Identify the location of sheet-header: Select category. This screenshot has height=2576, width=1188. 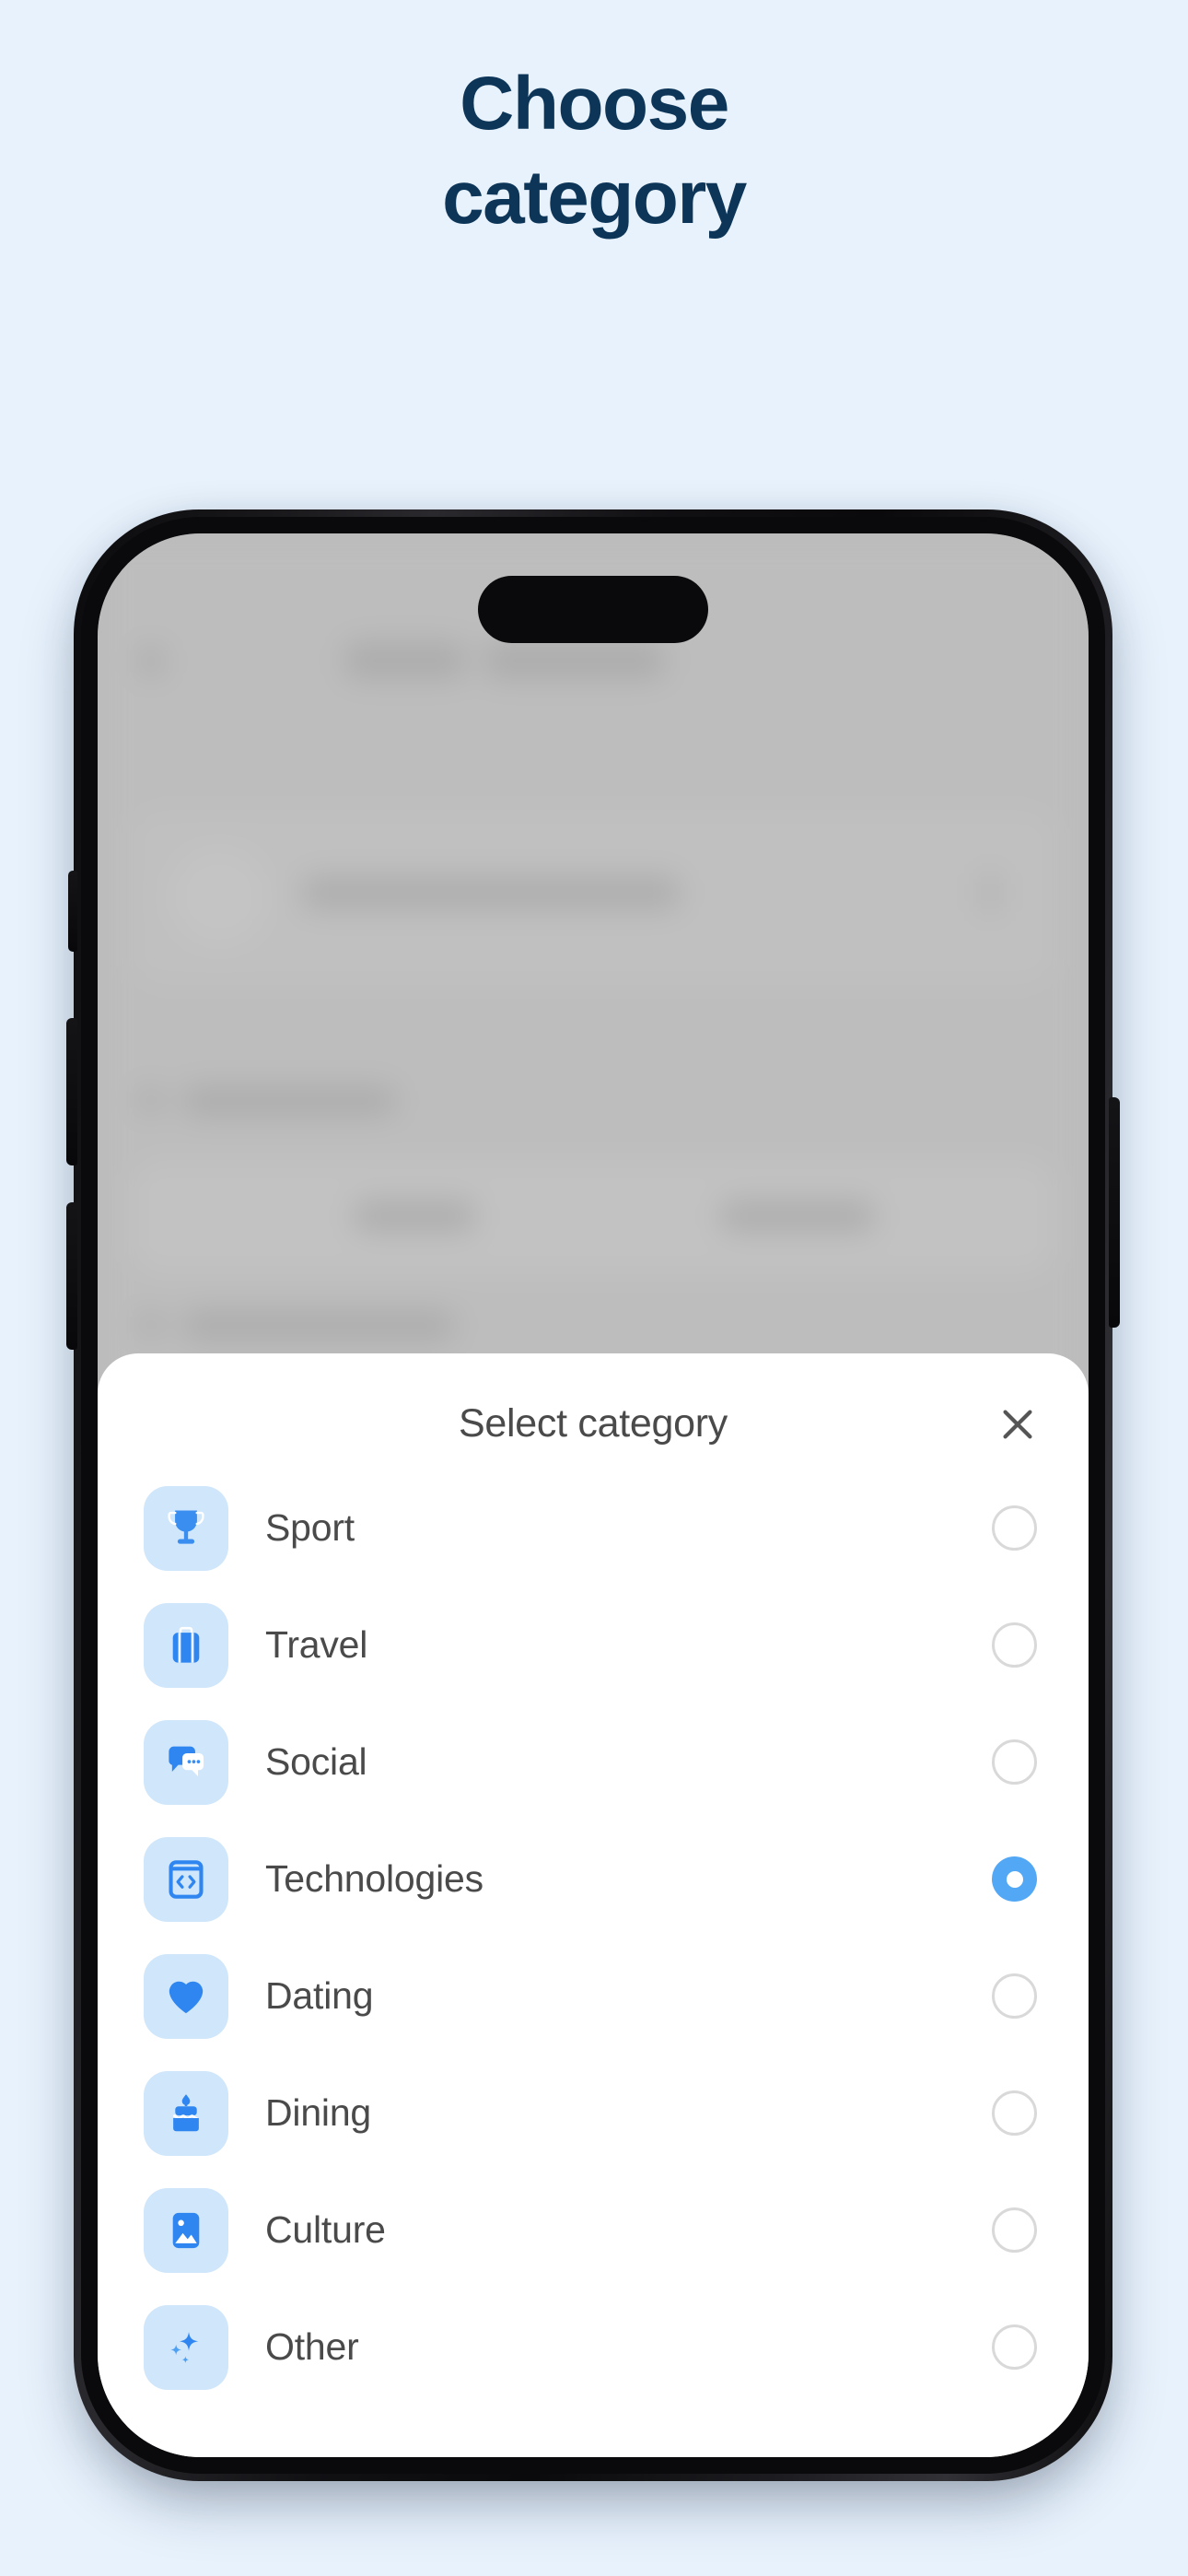
(593, 1411).